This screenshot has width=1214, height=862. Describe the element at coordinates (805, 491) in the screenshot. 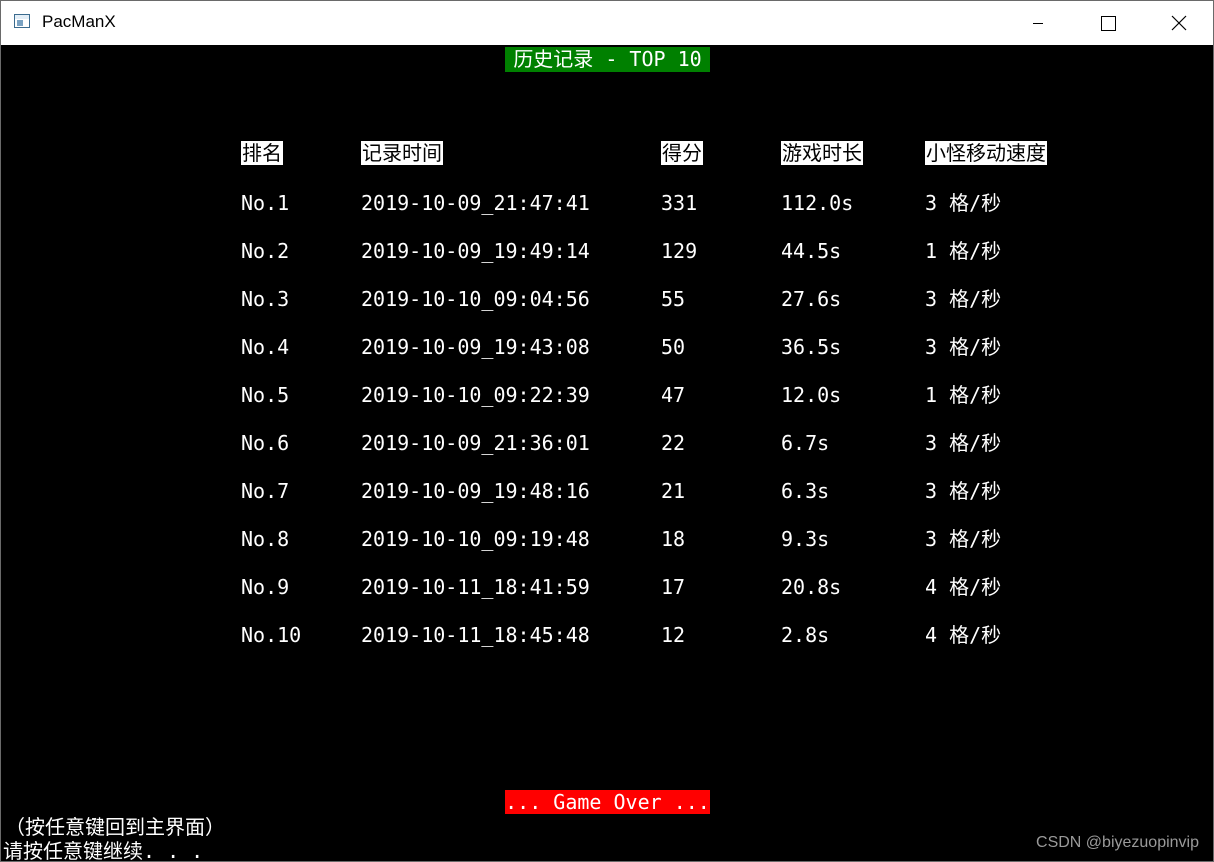

I see `cell-duration: 6.3s` at that location.